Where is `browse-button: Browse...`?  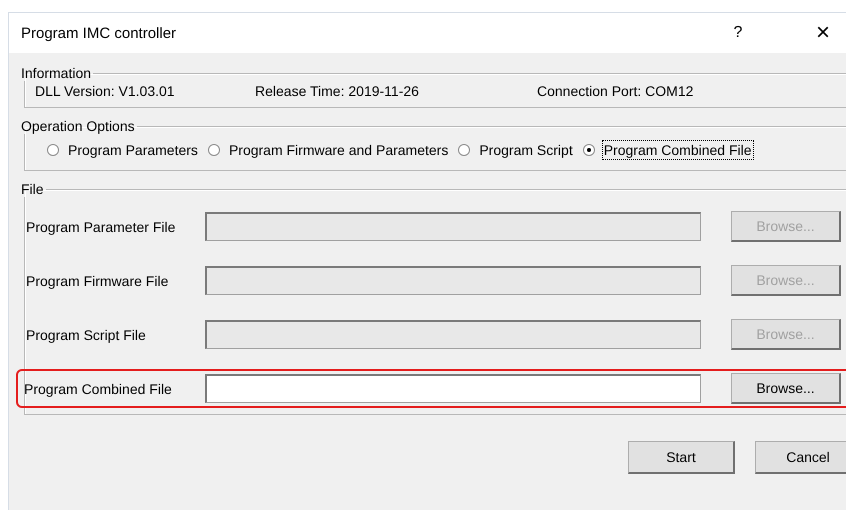 browse-button: Browse... is located at coordinates (786, 388).